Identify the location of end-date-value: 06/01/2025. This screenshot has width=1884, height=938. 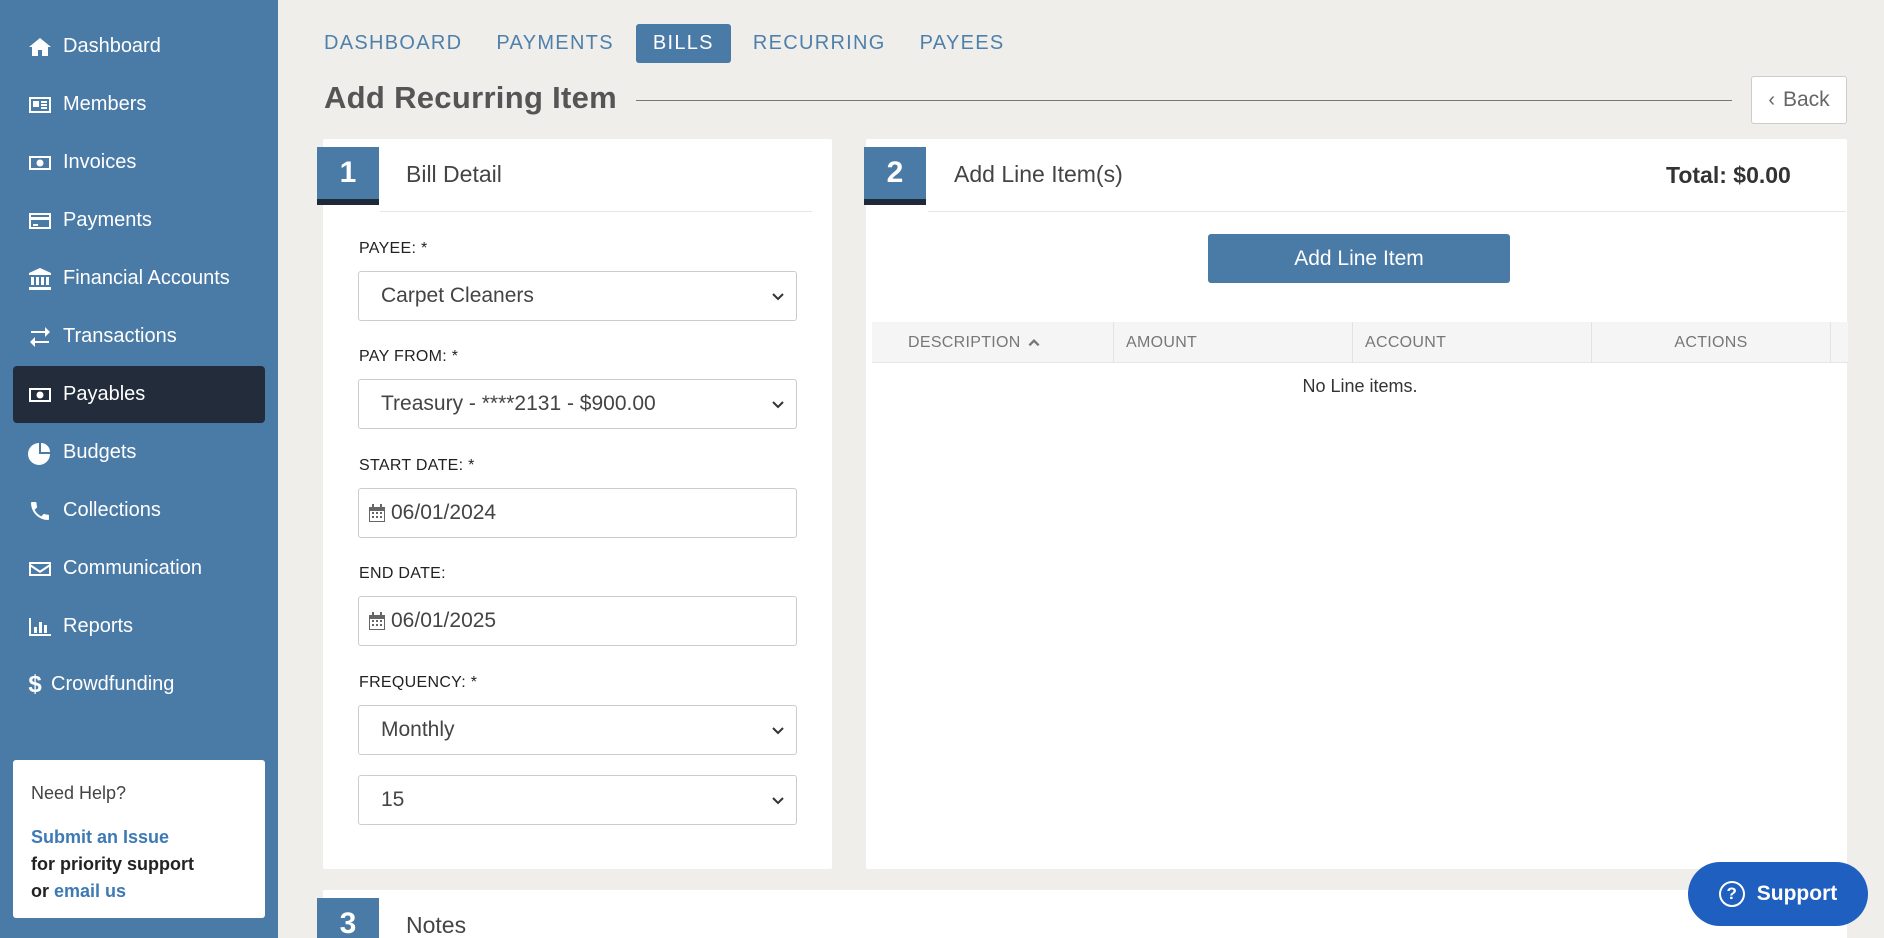
(444, 620).